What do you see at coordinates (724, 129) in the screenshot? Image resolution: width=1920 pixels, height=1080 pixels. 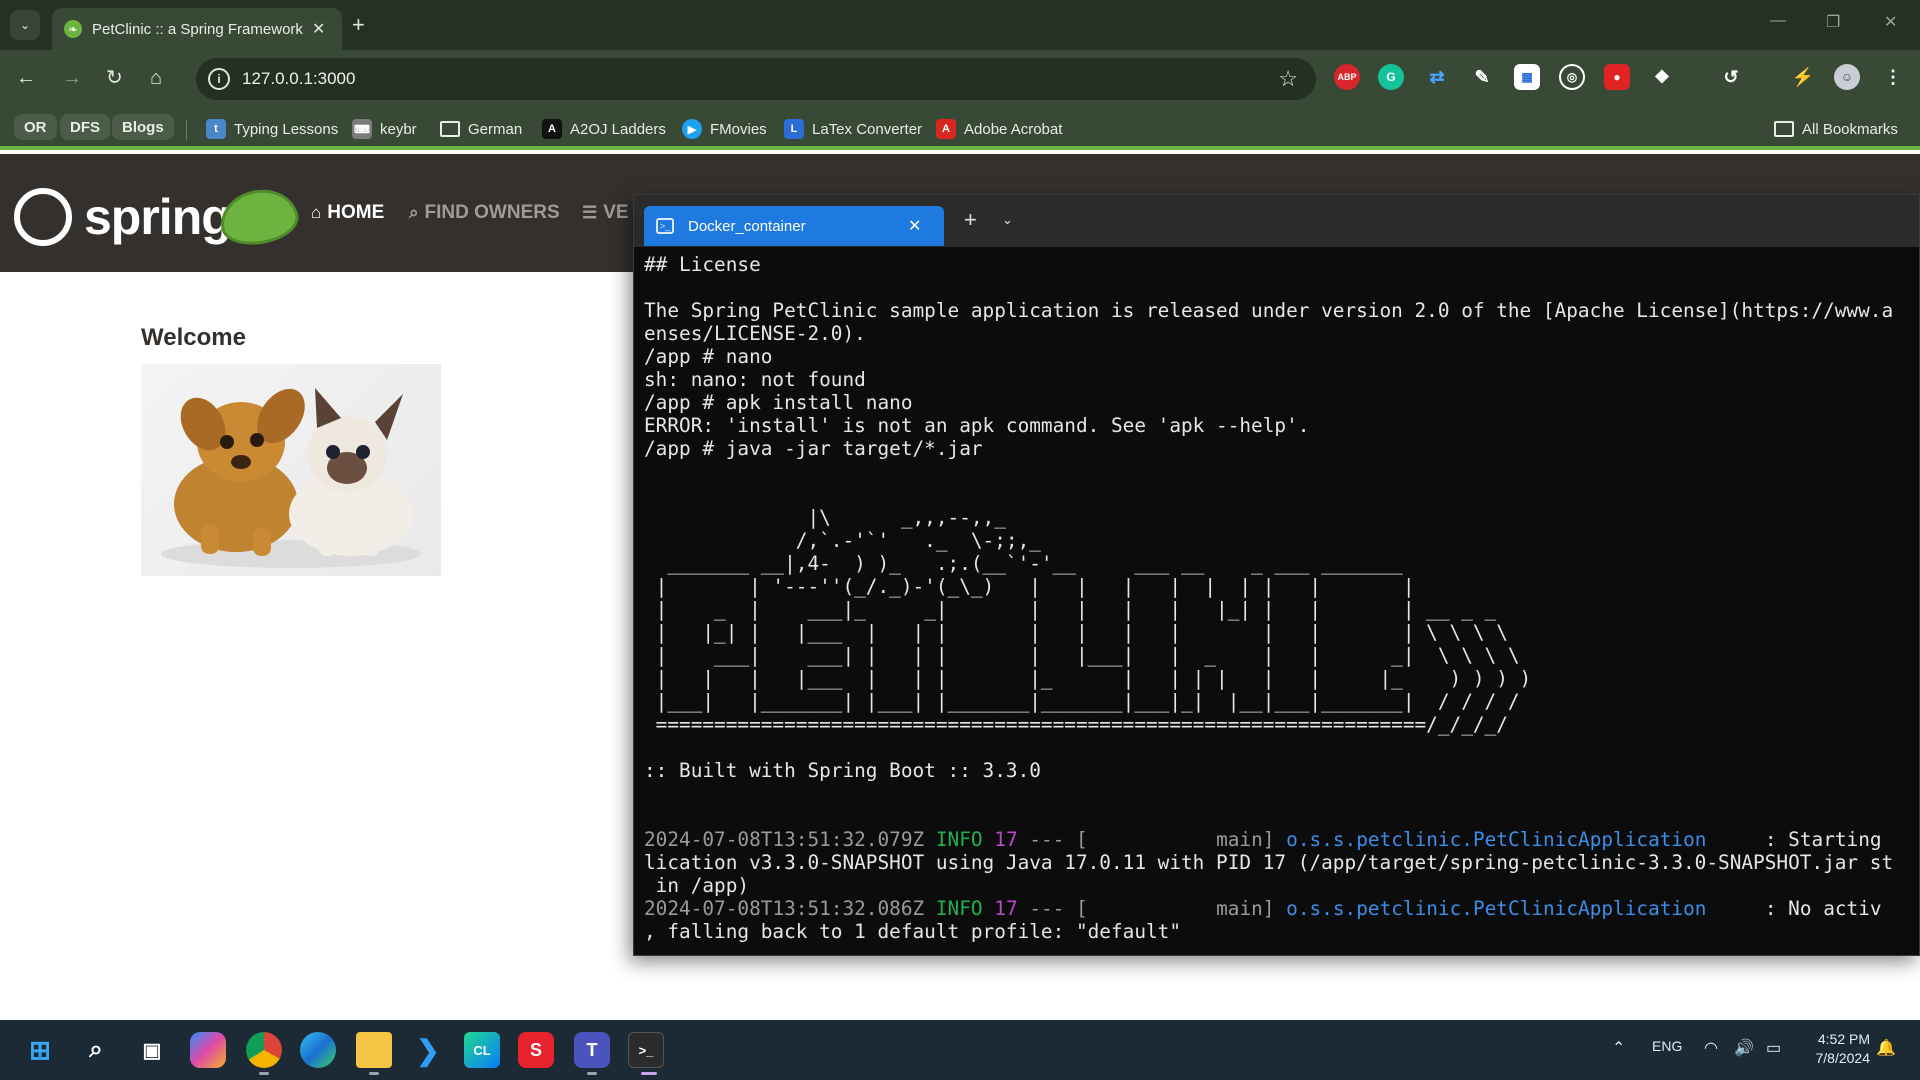 I see `bookmark-item: ▶ FMovies` at bounding box center [724, 129].